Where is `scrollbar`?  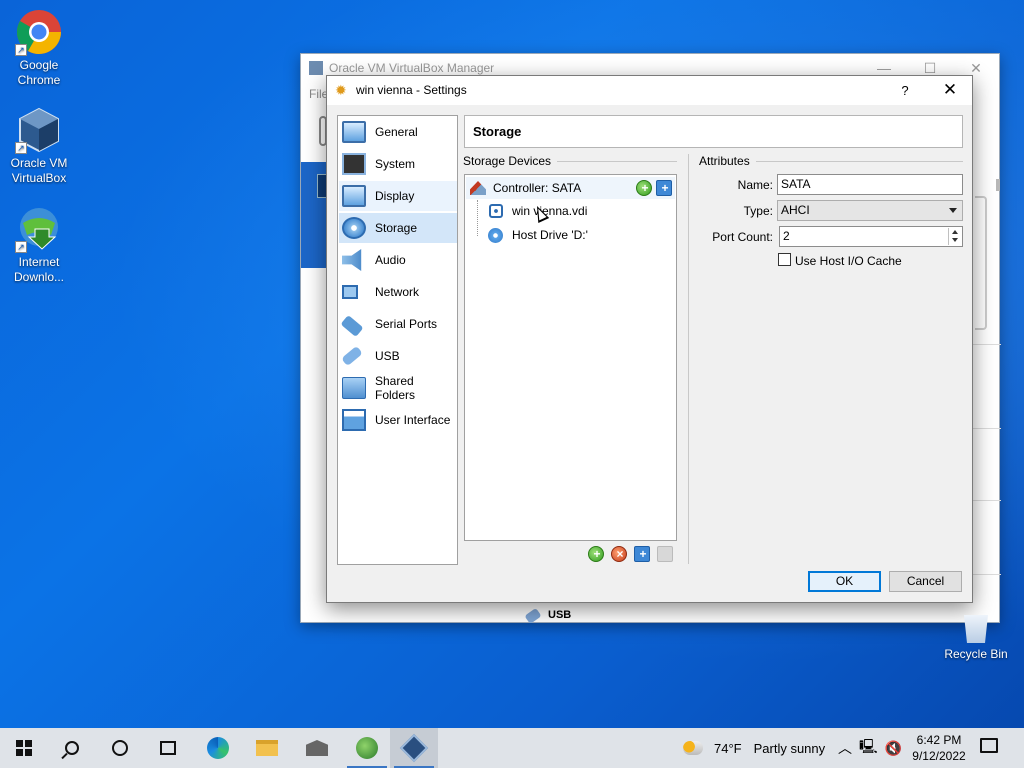 scrollbar is located at coordinates (998, 185).